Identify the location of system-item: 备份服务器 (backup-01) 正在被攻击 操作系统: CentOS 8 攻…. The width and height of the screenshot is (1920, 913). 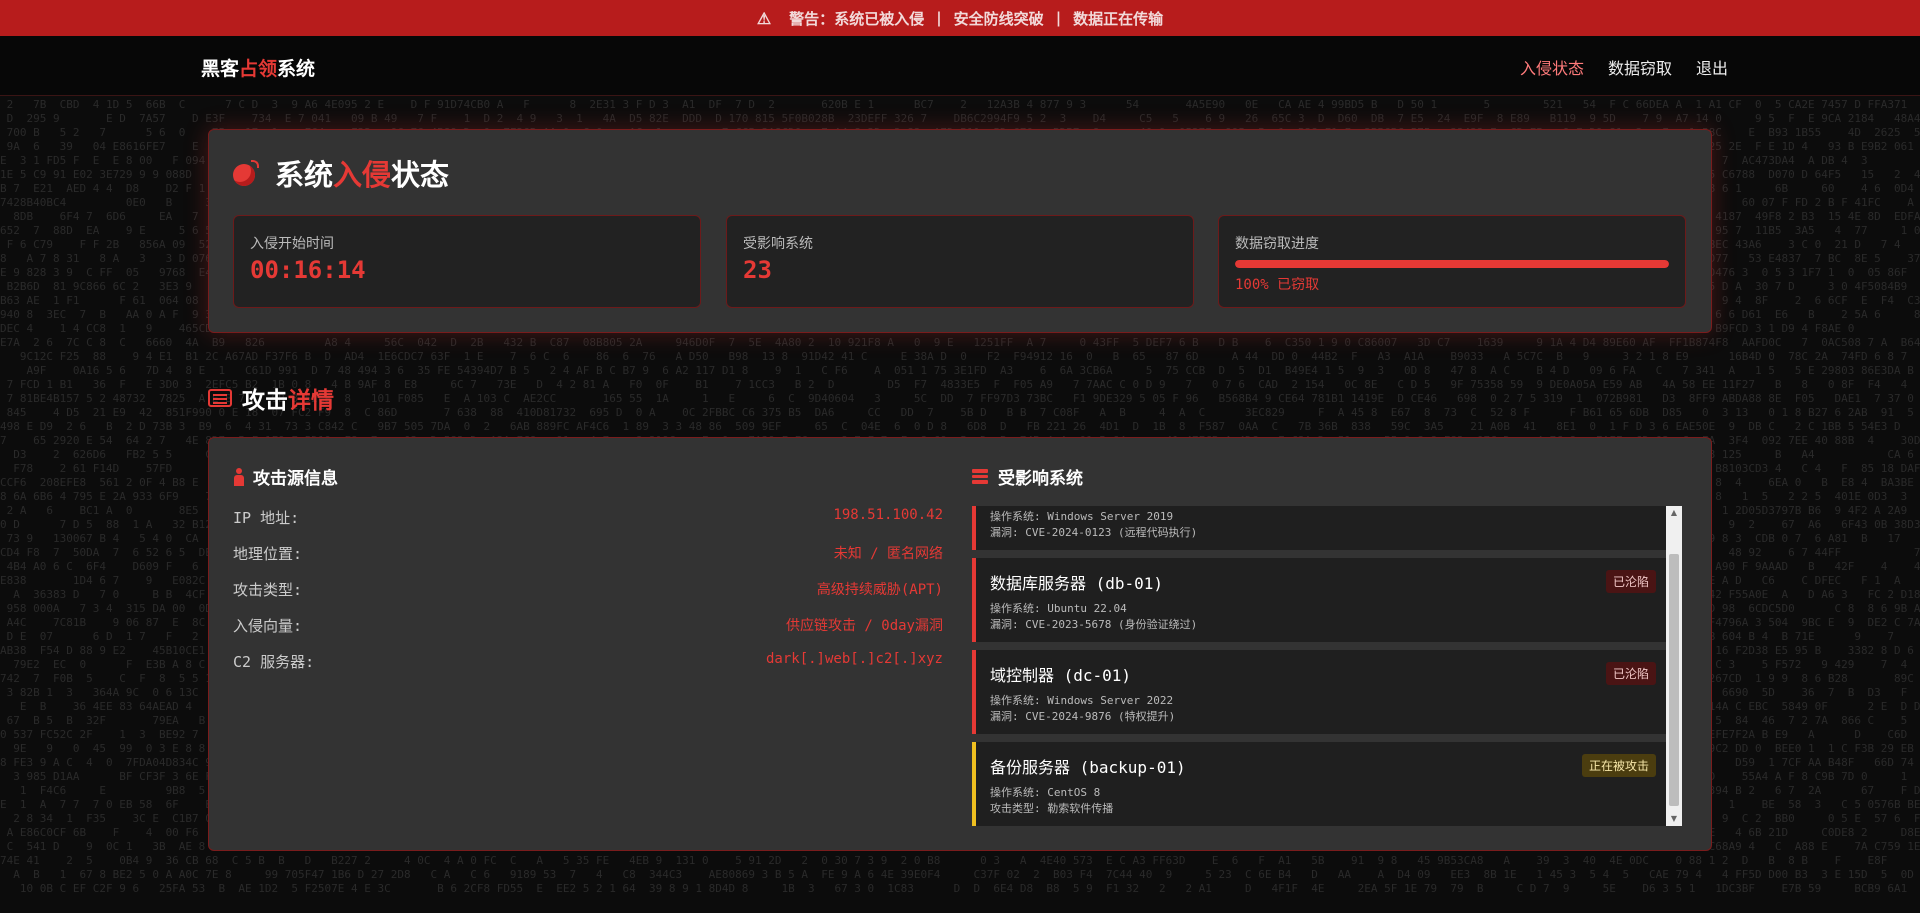
(1319, 784).